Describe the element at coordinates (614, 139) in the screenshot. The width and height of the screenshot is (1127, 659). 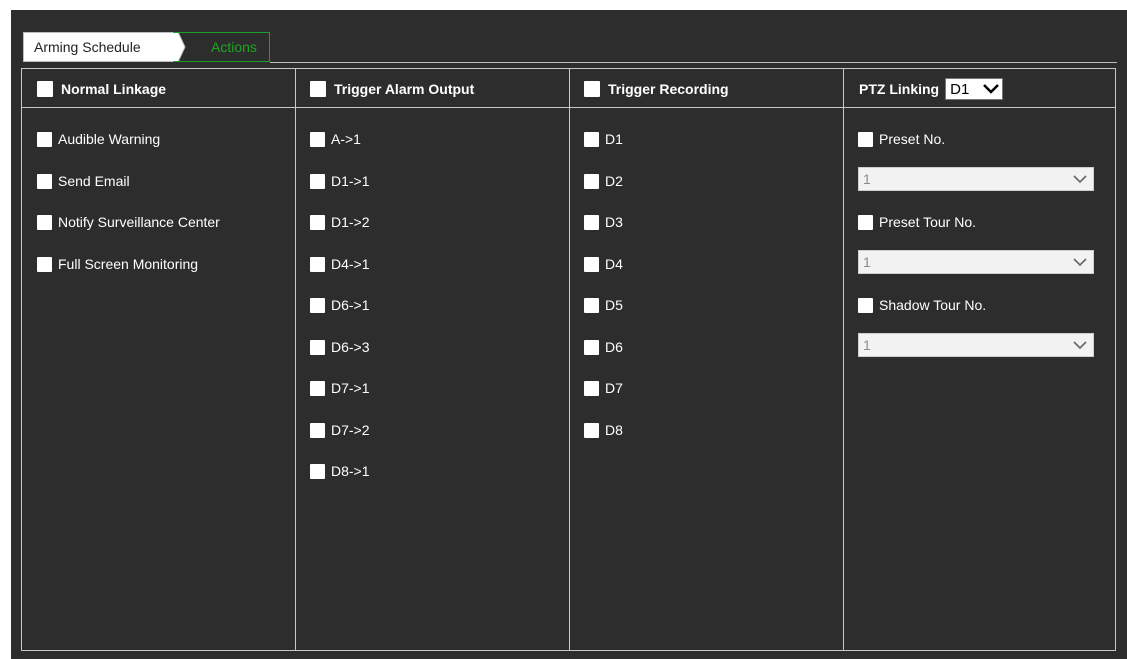
I see `recording-channel-label: D1` at that location.